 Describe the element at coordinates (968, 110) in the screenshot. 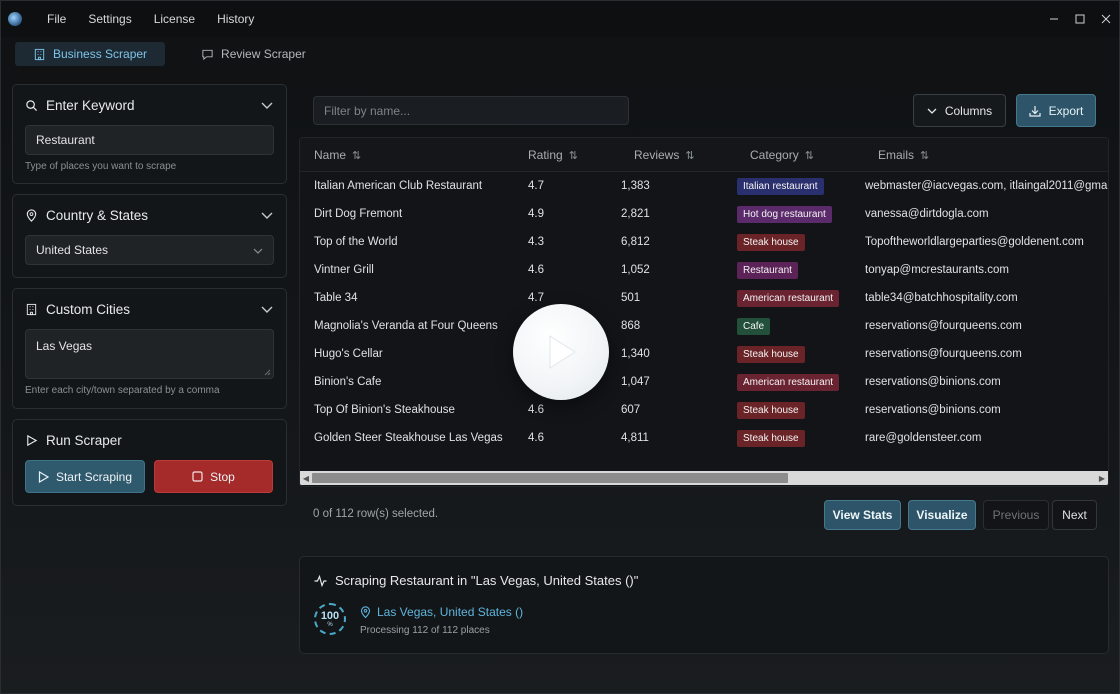

I see `columns-label: Columns` at that location.